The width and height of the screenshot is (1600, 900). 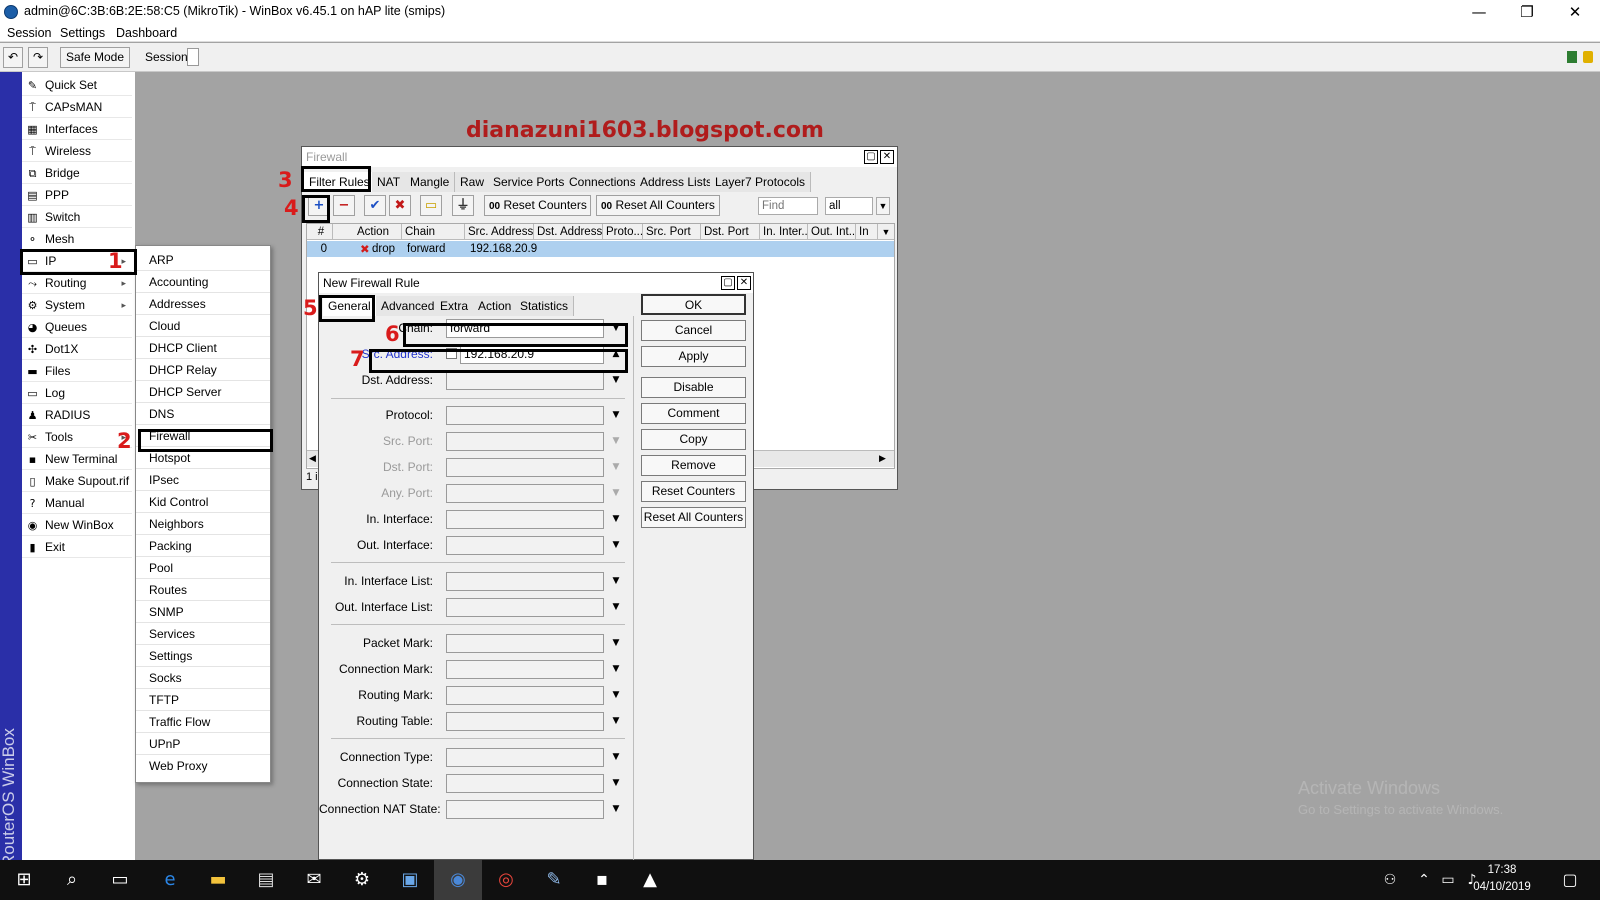 I want to click on menu-settings: Settings, so click(x=82, y=33).